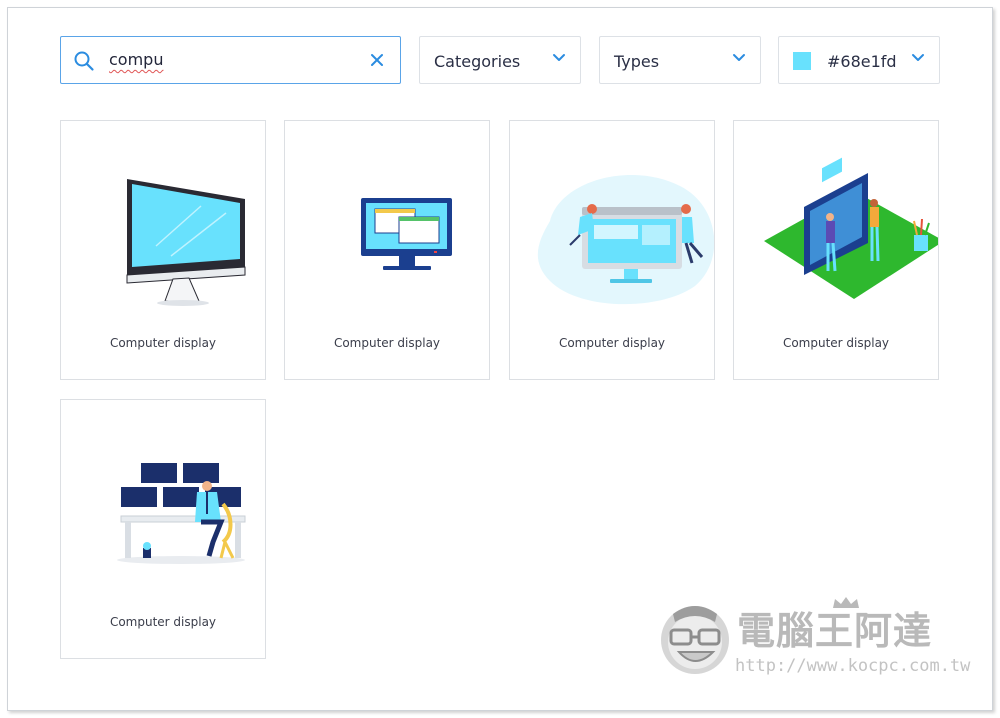 The image size is (1000, 718). Describe the element at coordinates (862, 61) in the screenshot. I see `color-value: #68e1fd` at that location.